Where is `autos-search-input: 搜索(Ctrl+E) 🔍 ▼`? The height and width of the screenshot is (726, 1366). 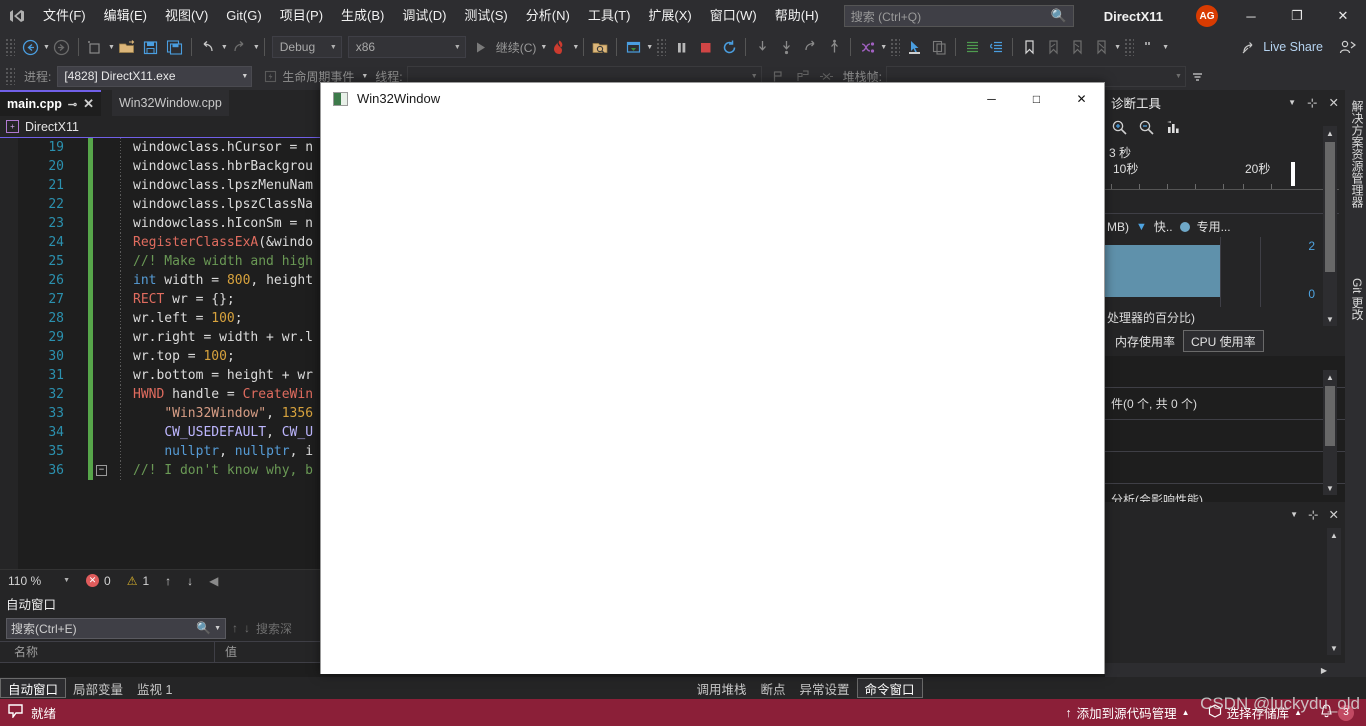 autos-search-input: 搜索(Ctrl+E) 🔍 ▼ is located at coordinates (116, 628).